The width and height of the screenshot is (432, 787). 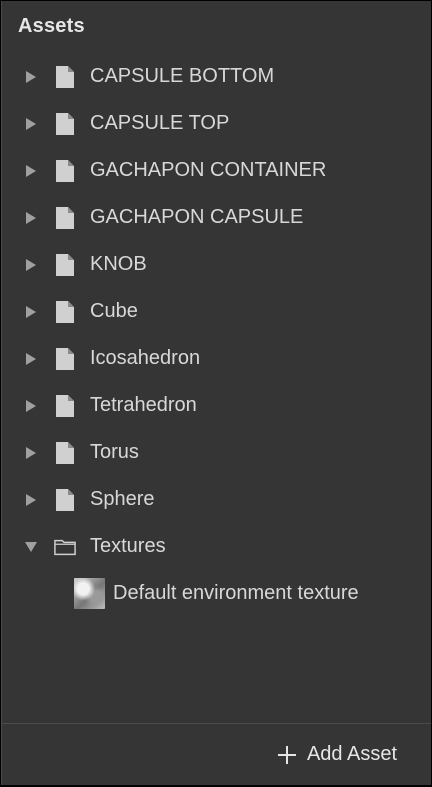 What do you see at coordinates (143, 405) in the screenshot?
I see `tree-item-label: Tetrahedron` at bounding box center [143, 405].